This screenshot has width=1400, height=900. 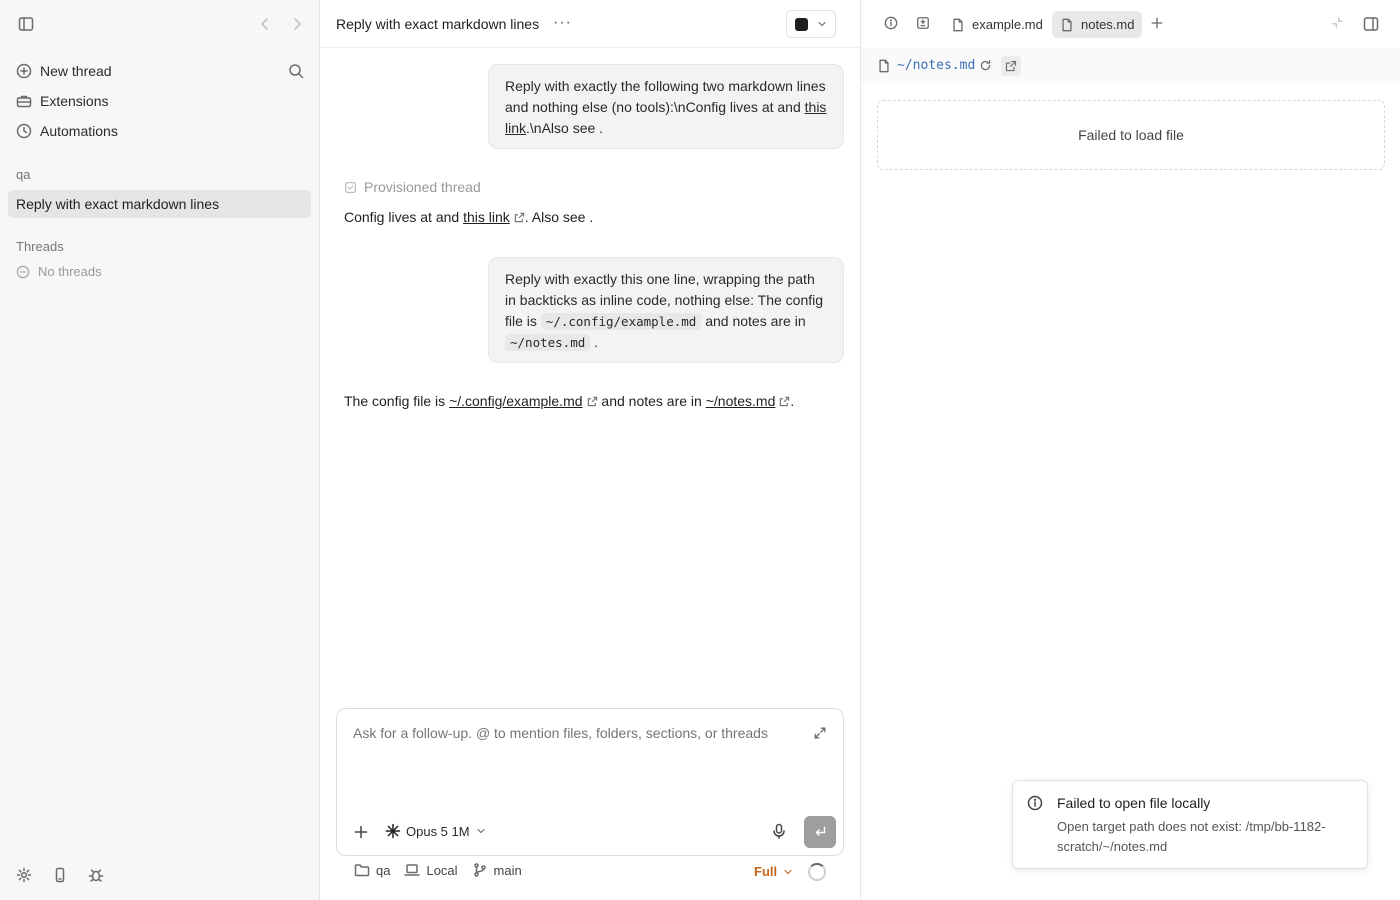 I want to click on provision-icon, so click(x=350, y=187).